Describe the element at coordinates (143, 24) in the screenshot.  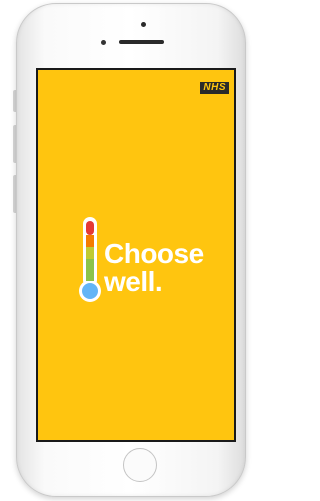
I see `camera-dot` at that location.